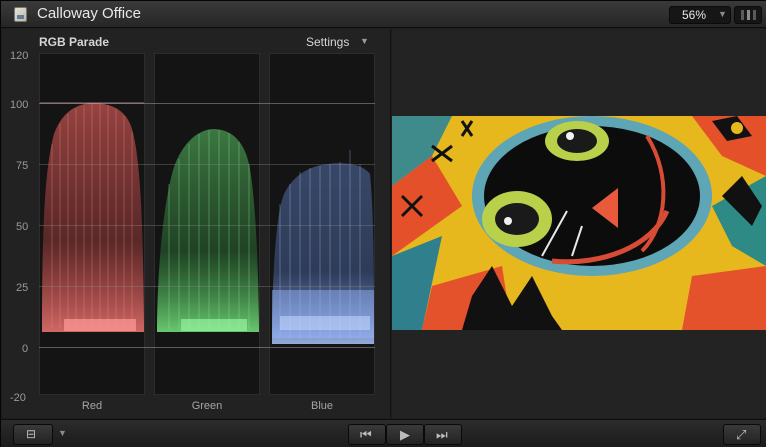 The height and width of the screenshot is (447, 766). Describe the element at coordinates (20, 14) in the screenshot. I see `document-icon` at that location.